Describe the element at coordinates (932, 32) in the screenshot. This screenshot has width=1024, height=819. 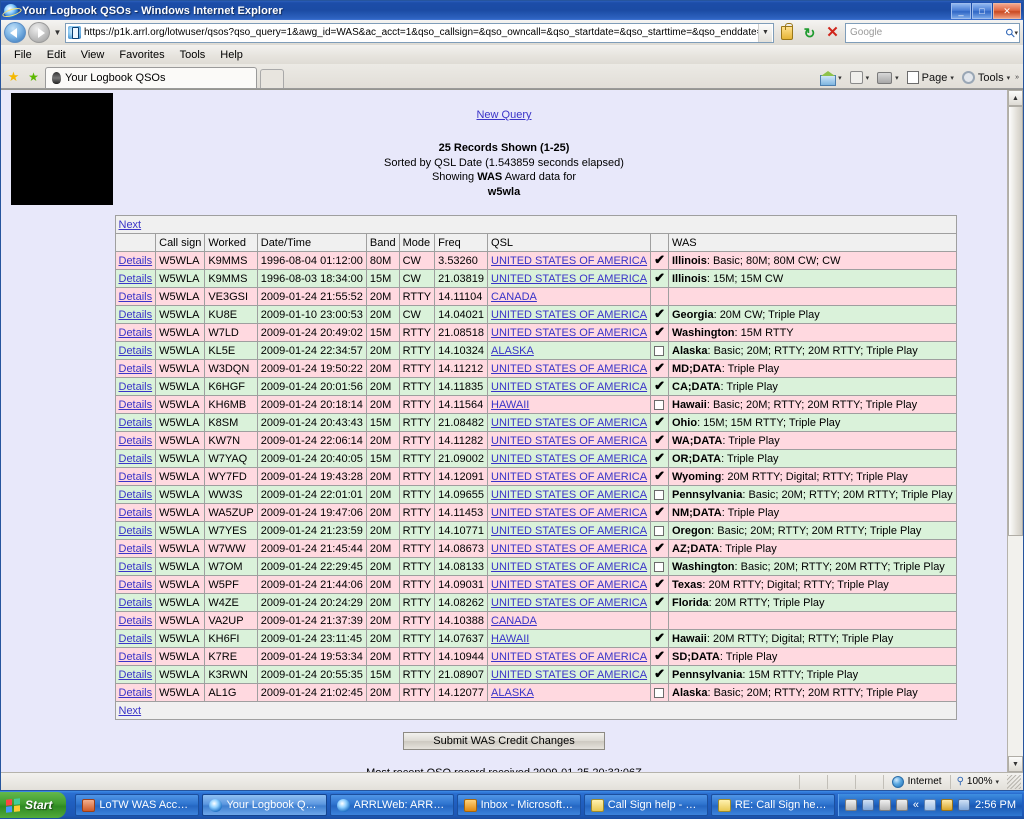
I see `search-input: Google ⚲ ▾` at that location.